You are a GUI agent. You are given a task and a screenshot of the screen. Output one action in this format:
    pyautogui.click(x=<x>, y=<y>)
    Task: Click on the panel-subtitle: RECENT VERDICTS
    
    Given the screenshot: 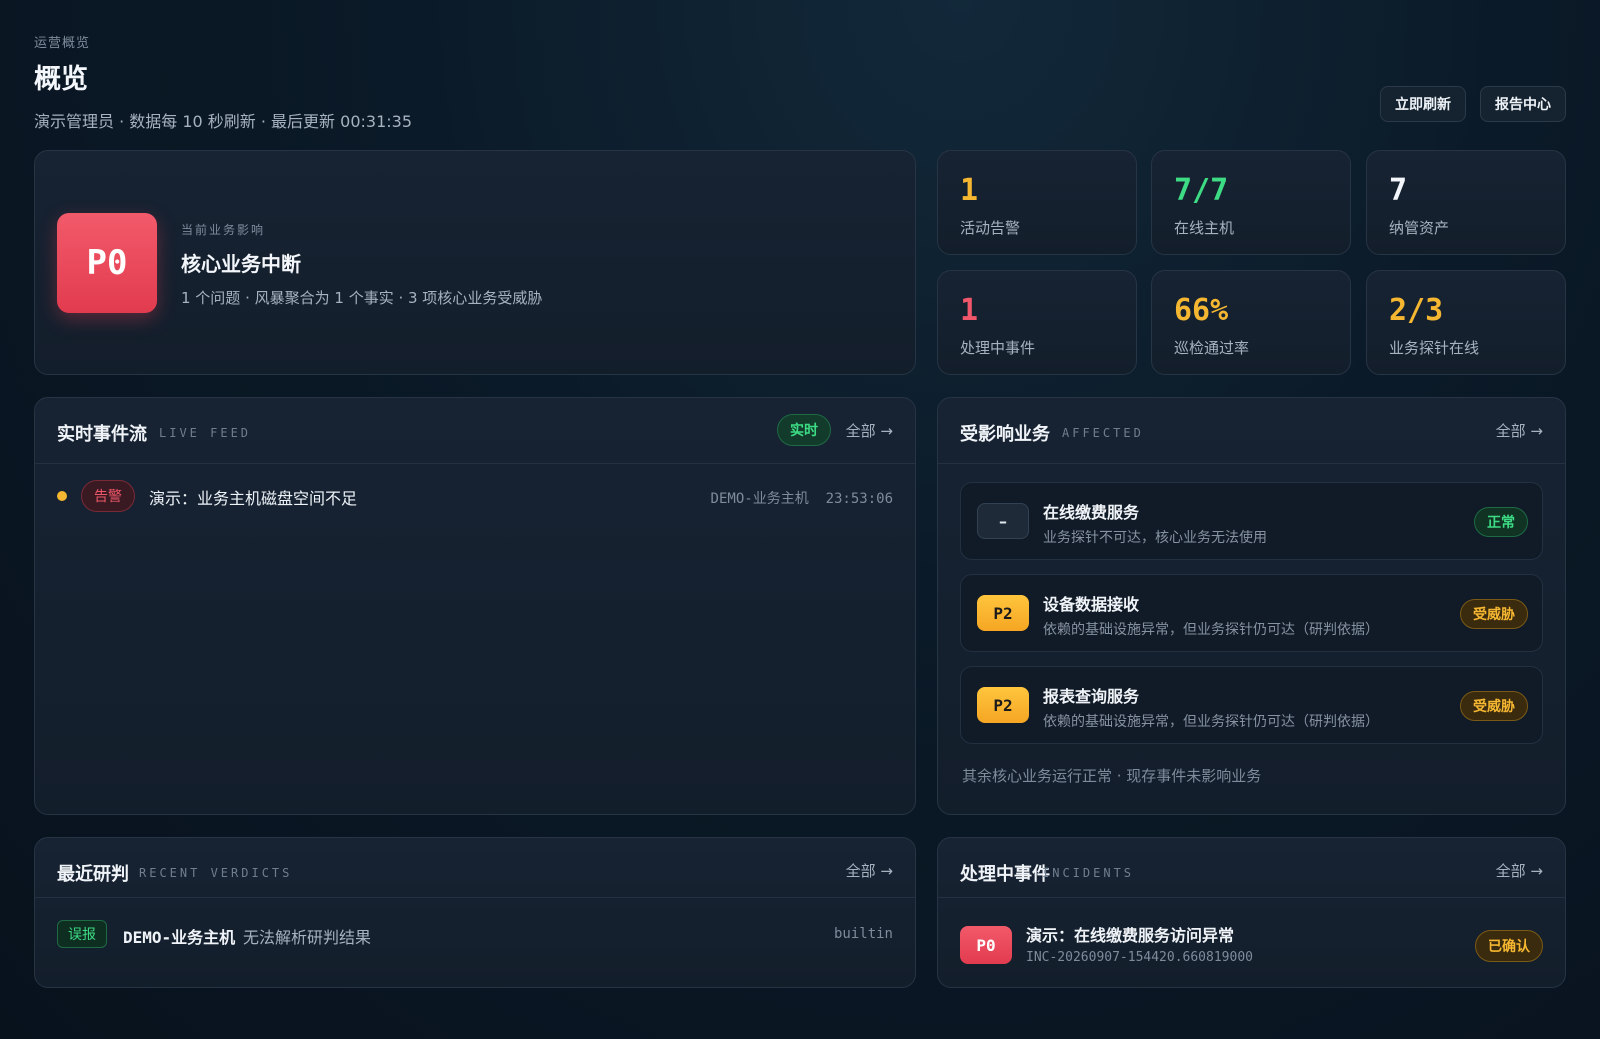 What is the action you would take?
    pyautogui.click(x=216, y=873)
    